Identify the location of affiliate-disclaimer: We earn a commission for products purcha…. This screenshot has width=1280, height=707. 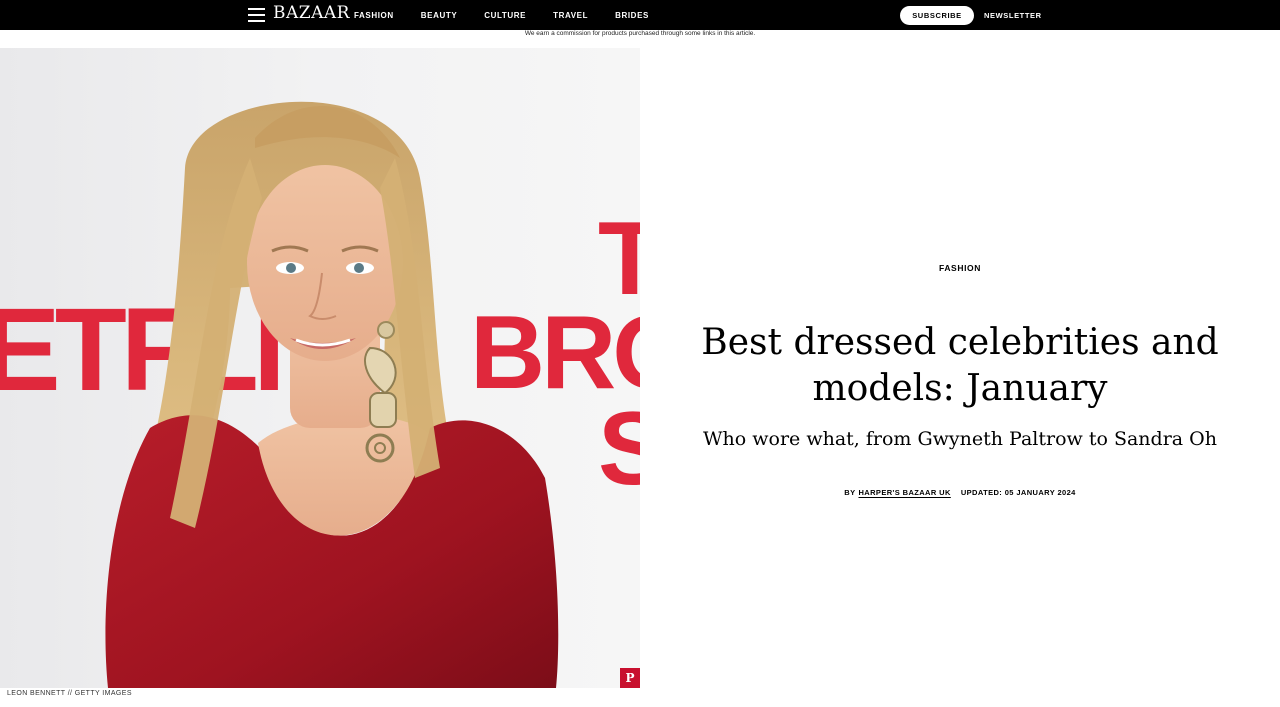
(640, 33).